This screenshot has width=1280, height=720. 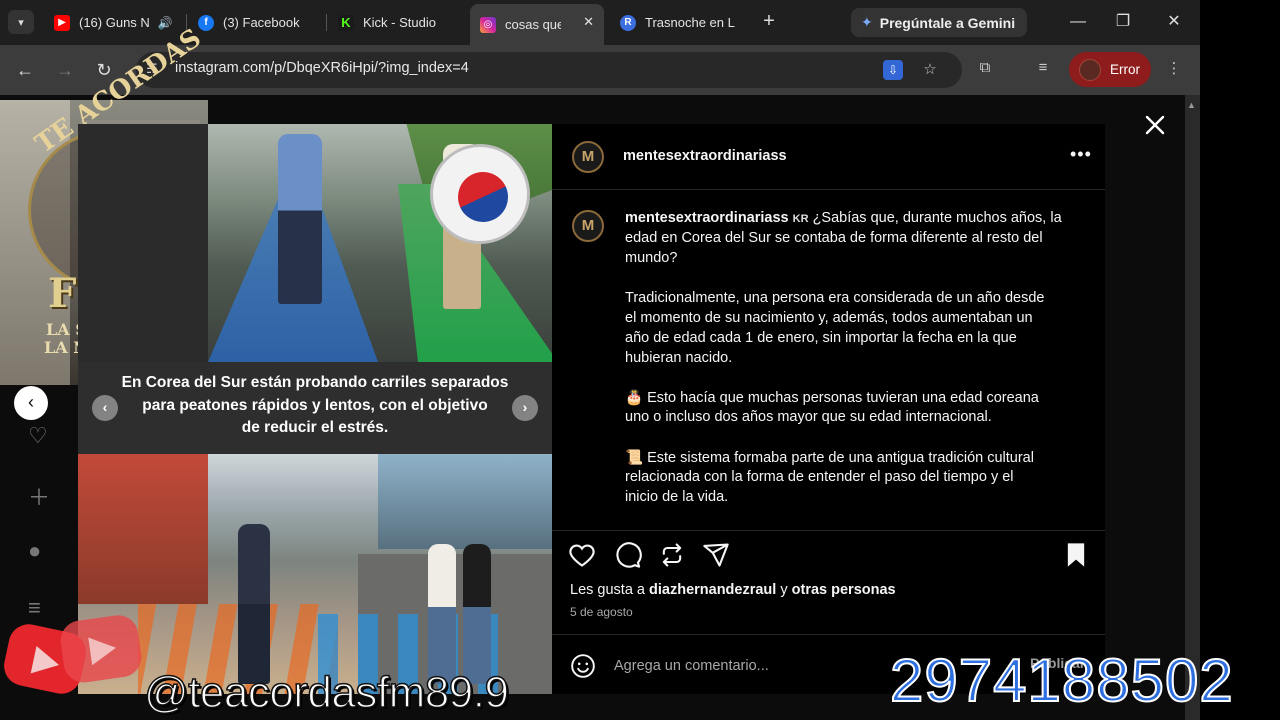 I want to click on post-author: mentesextraordinariass, so click(x=705, y=156).